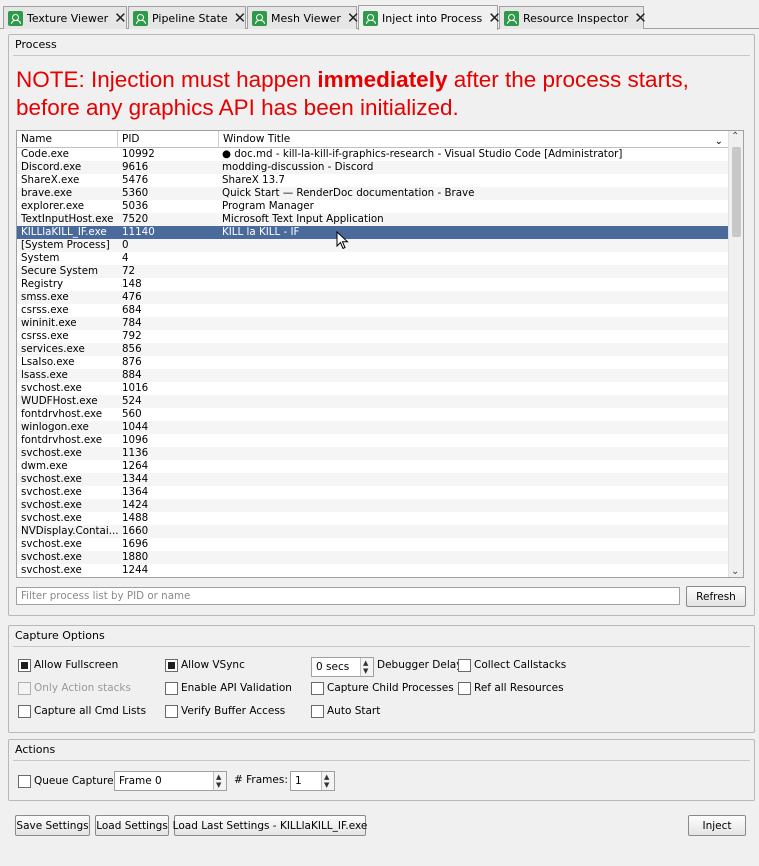 Image resolution: width=759 pixels, height=866 pixels. What do you see at coordinates (65, 17) in the screenshot?
I see `tab-texture-viewer: Texture Viewer ✕` at bounding box center [65, 17].